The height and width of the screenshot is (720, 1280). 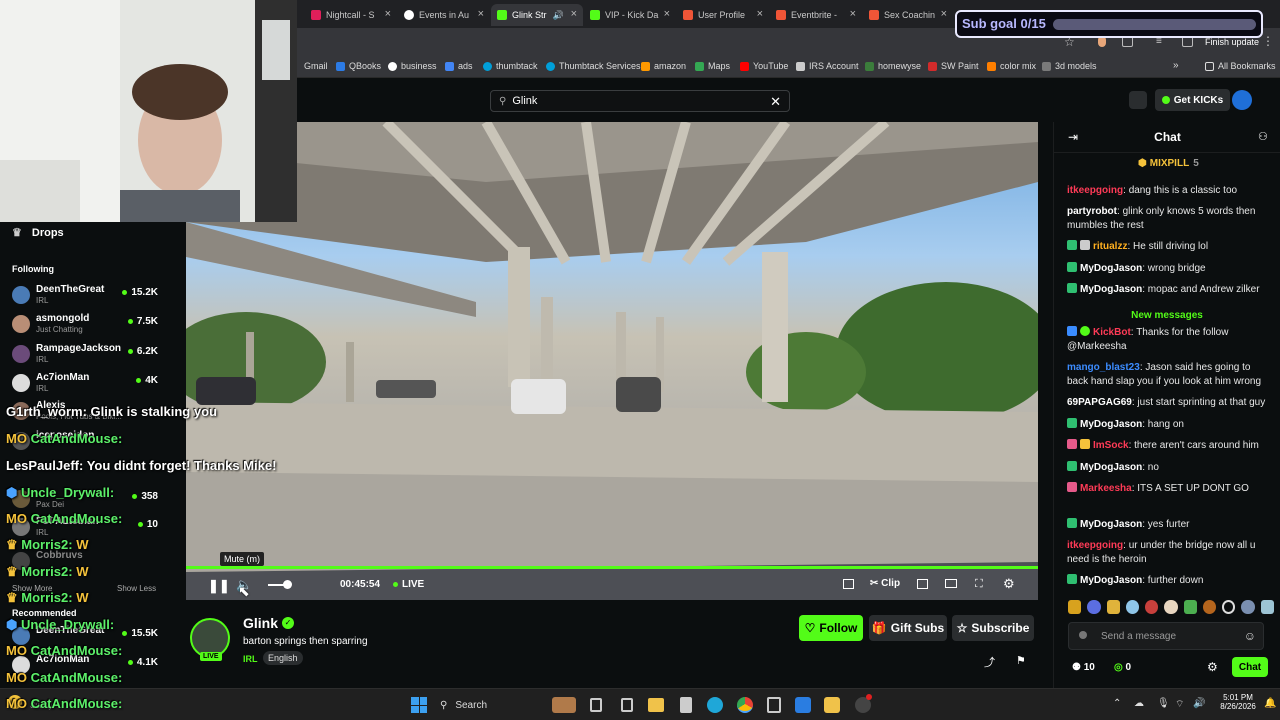 I want to click on chat-users-icon: ⚇, so click(x=1263, y=136).